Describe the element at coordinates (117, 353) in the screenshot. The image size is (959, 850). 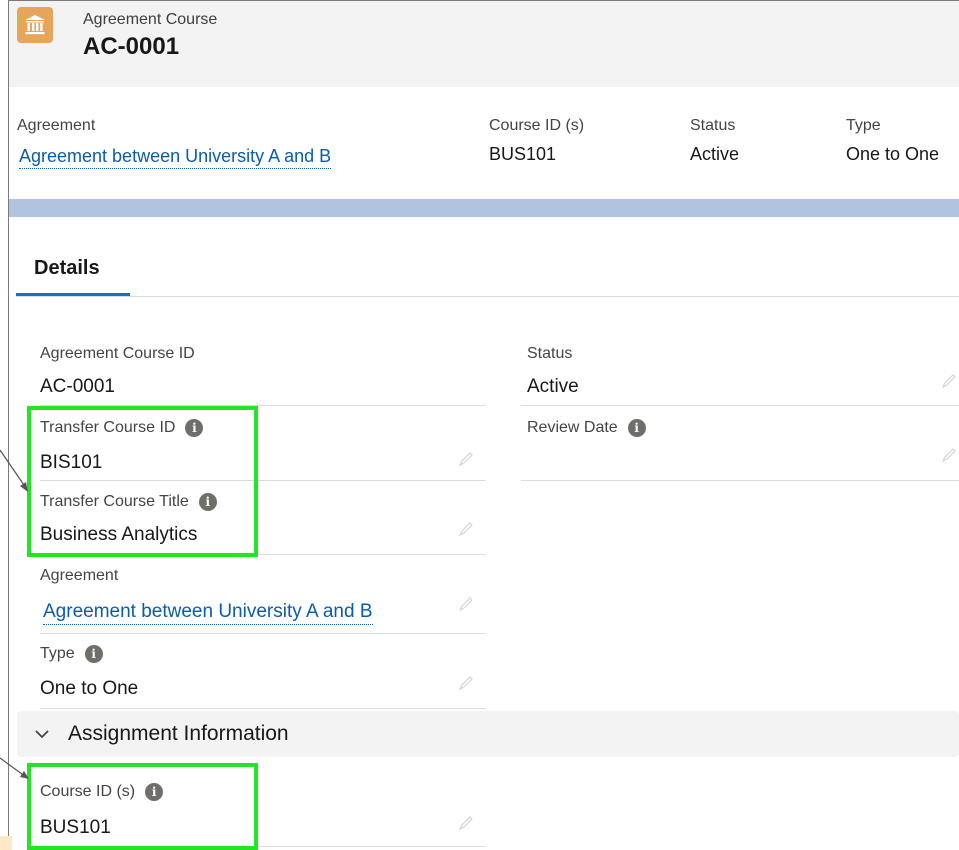
I see `field-label: Agreement Course ID` at that location.